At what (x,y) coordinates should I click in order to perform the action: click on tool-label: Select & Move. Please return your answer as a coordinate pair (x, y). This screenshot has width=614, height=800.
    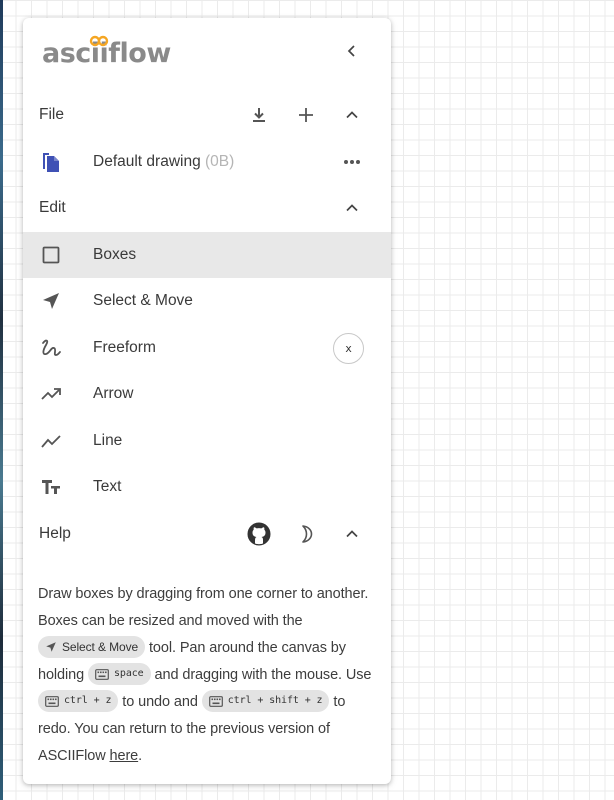
    Looking at the image, I should click on (143, 300).